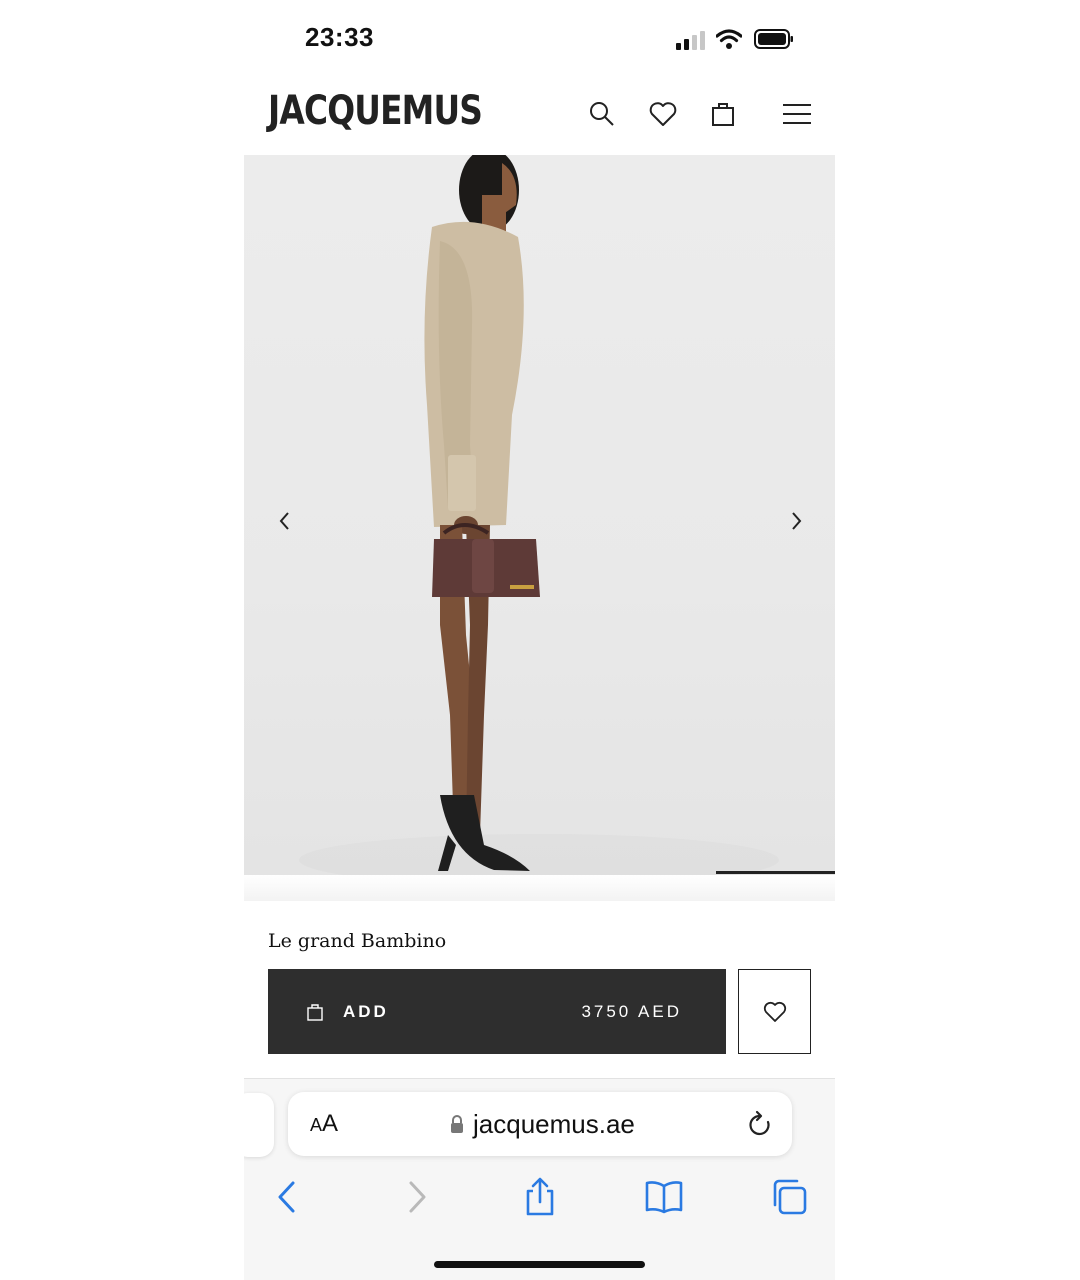 This screenshot has width=1080, height=1280. What do you see at coordinates (339, 37) in the screenshot?
I see `status-time: 23:33` at bounding box center [339, 37].